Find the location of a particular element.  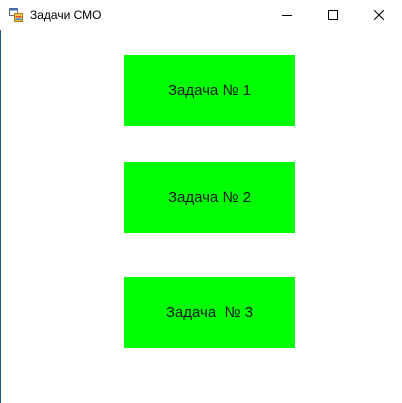

task-2-button: Задача № 2 is located at coordinates (209, 197).